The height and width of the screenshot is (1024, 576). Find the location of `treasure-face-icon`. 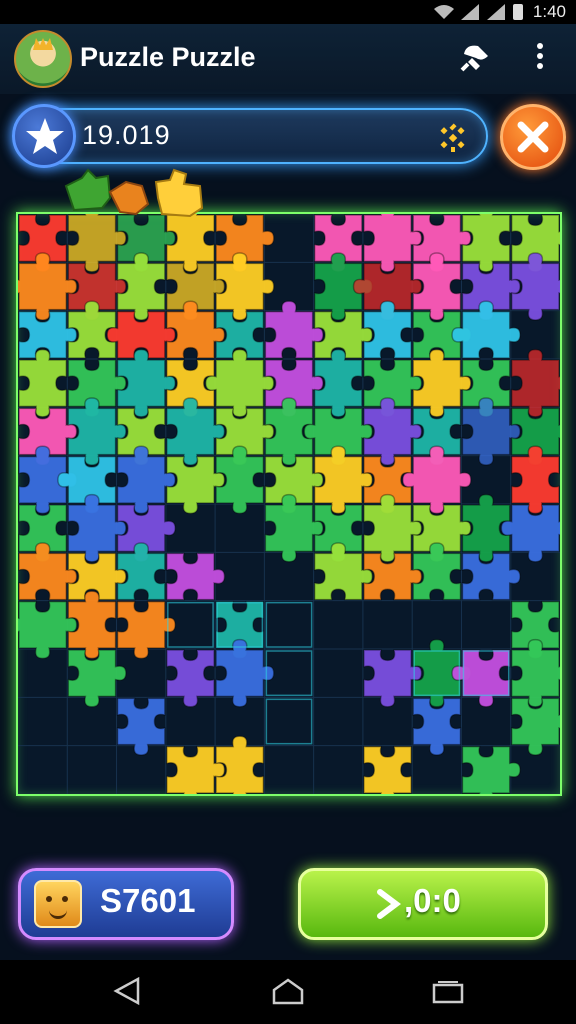

treasure-face-icon is located at coordinates (58, 904).